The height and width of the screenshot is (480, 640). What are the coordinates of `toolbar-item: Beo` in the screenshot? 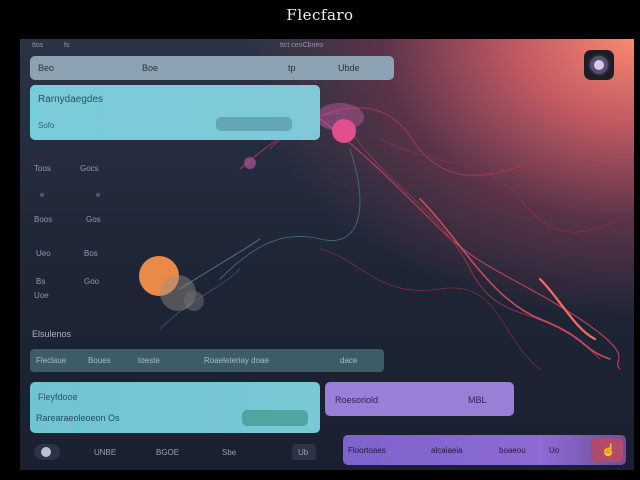 It's located at (46, 68).